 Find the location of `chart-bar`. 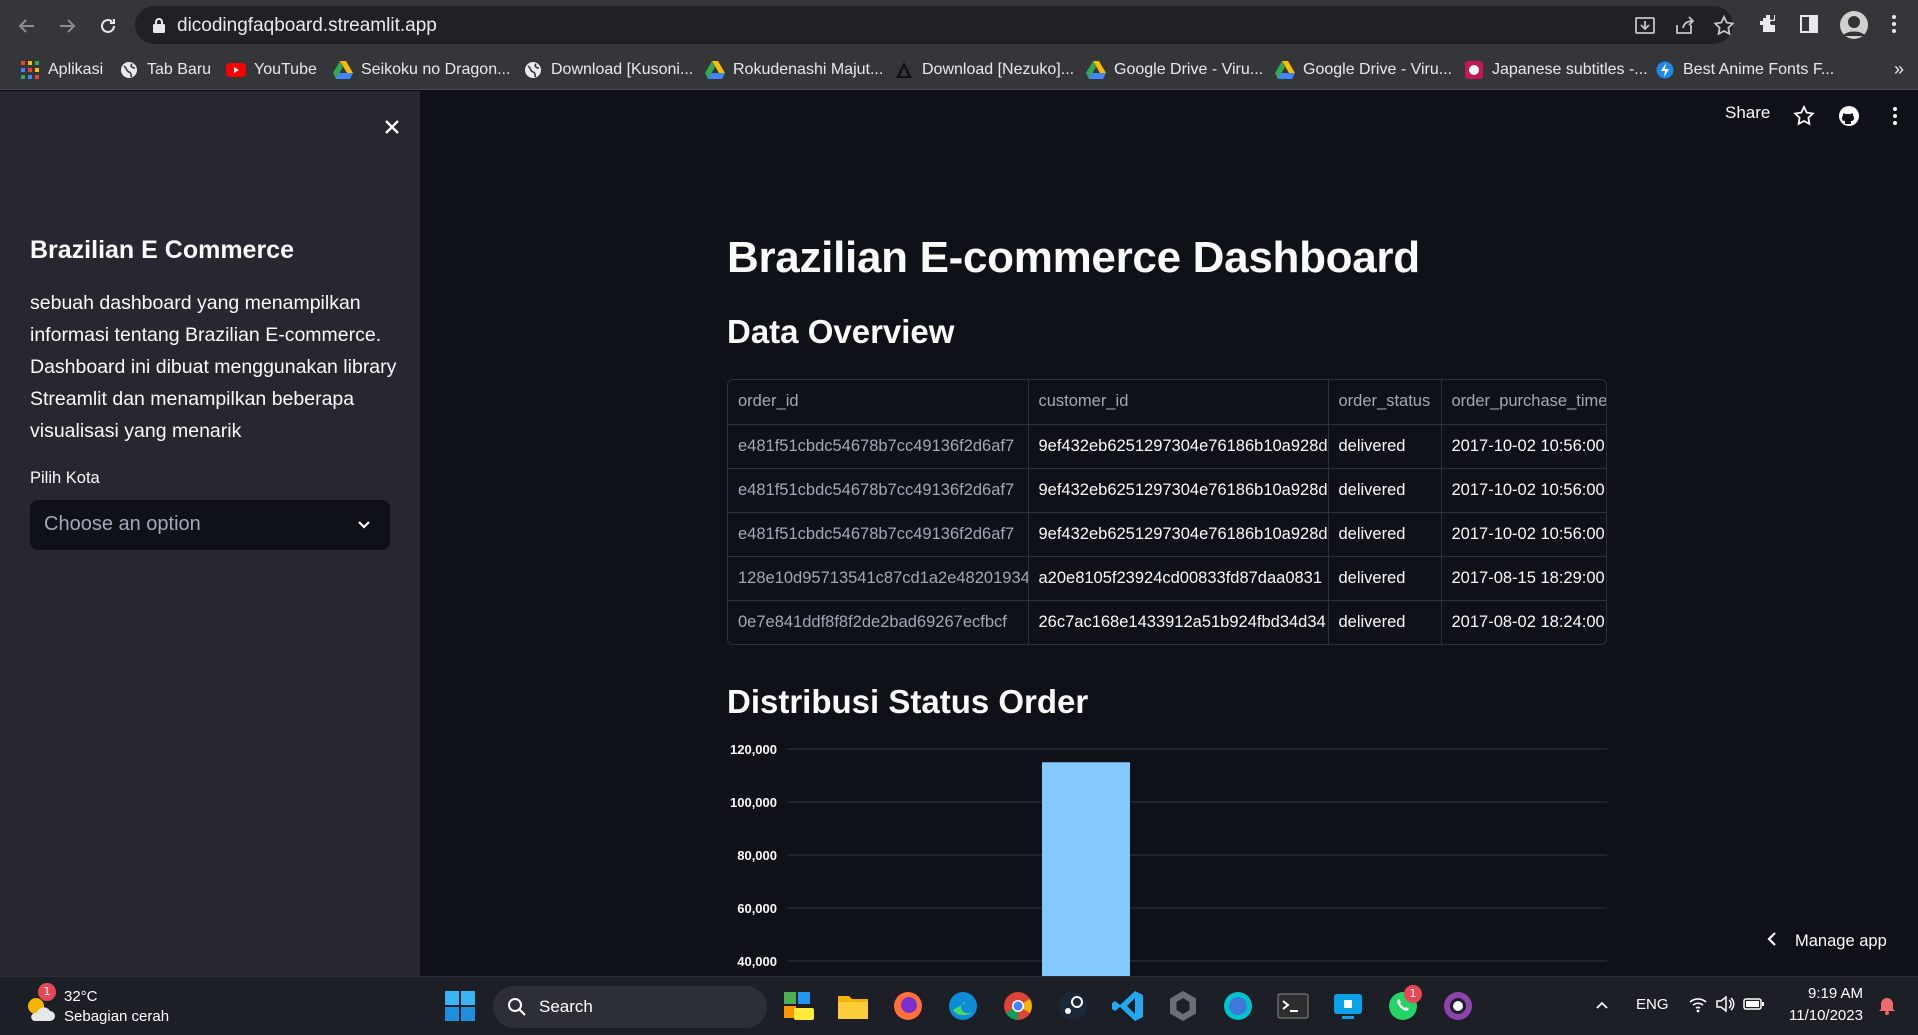

chart-bar is located at coordinates (1086, 869).